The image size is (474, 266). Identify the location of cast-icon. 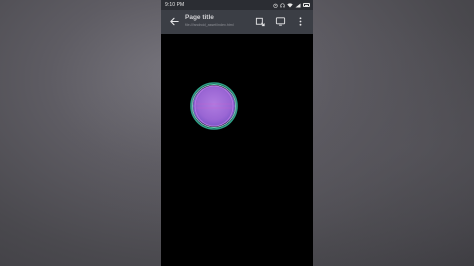
(280, 21).